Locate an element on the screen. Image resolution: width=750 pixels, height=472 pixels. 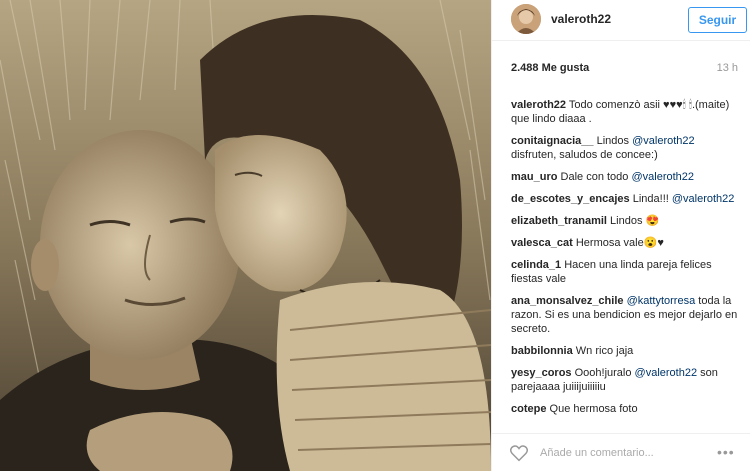
comment-item: elizabeth_tranamil Lindos 😍 is located at coordinates (625, 221).